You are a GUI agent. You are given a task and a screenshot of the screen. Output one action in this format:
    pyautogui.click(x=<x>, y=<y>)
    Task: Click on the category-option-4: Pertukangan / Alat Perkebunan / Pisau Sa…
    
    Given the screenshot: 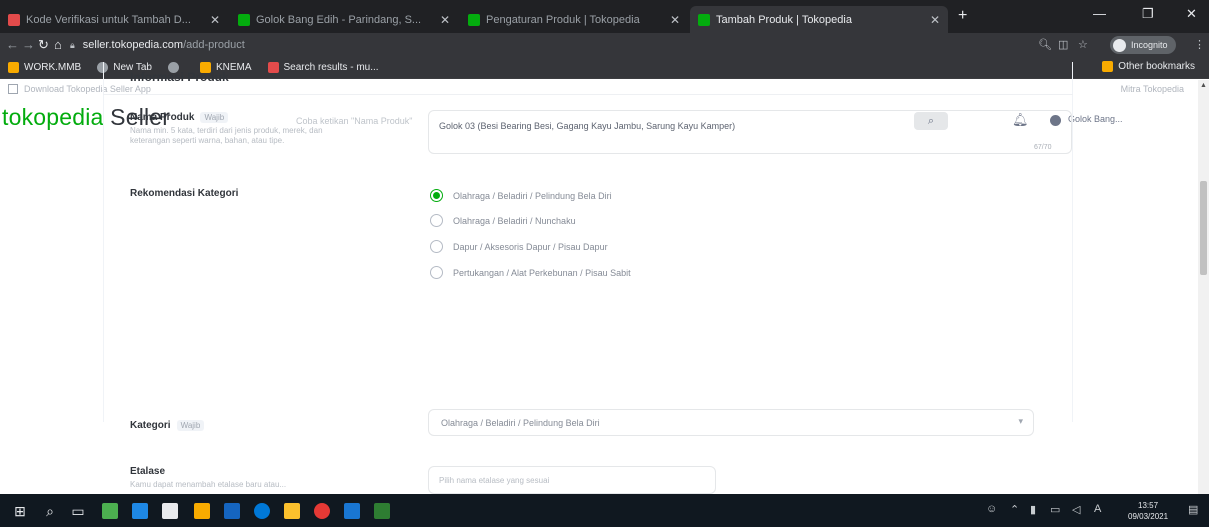 What is the action you would take?
    pyautogui.click(x=530, y=272)
    